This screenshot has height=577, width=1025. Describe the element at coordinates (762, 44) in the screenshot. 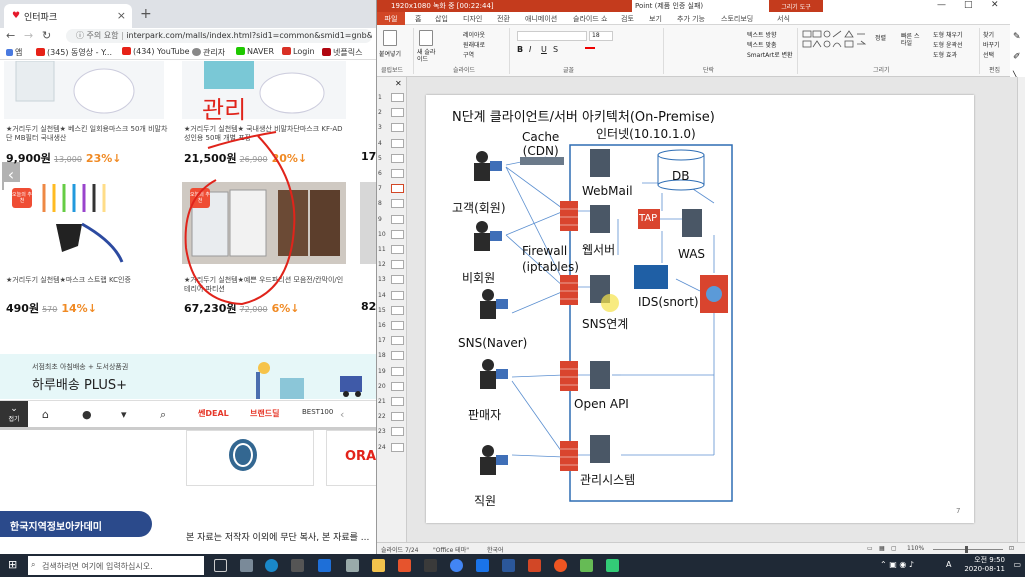

I see `text-align-button: 텍스트 맞춤` at that location.